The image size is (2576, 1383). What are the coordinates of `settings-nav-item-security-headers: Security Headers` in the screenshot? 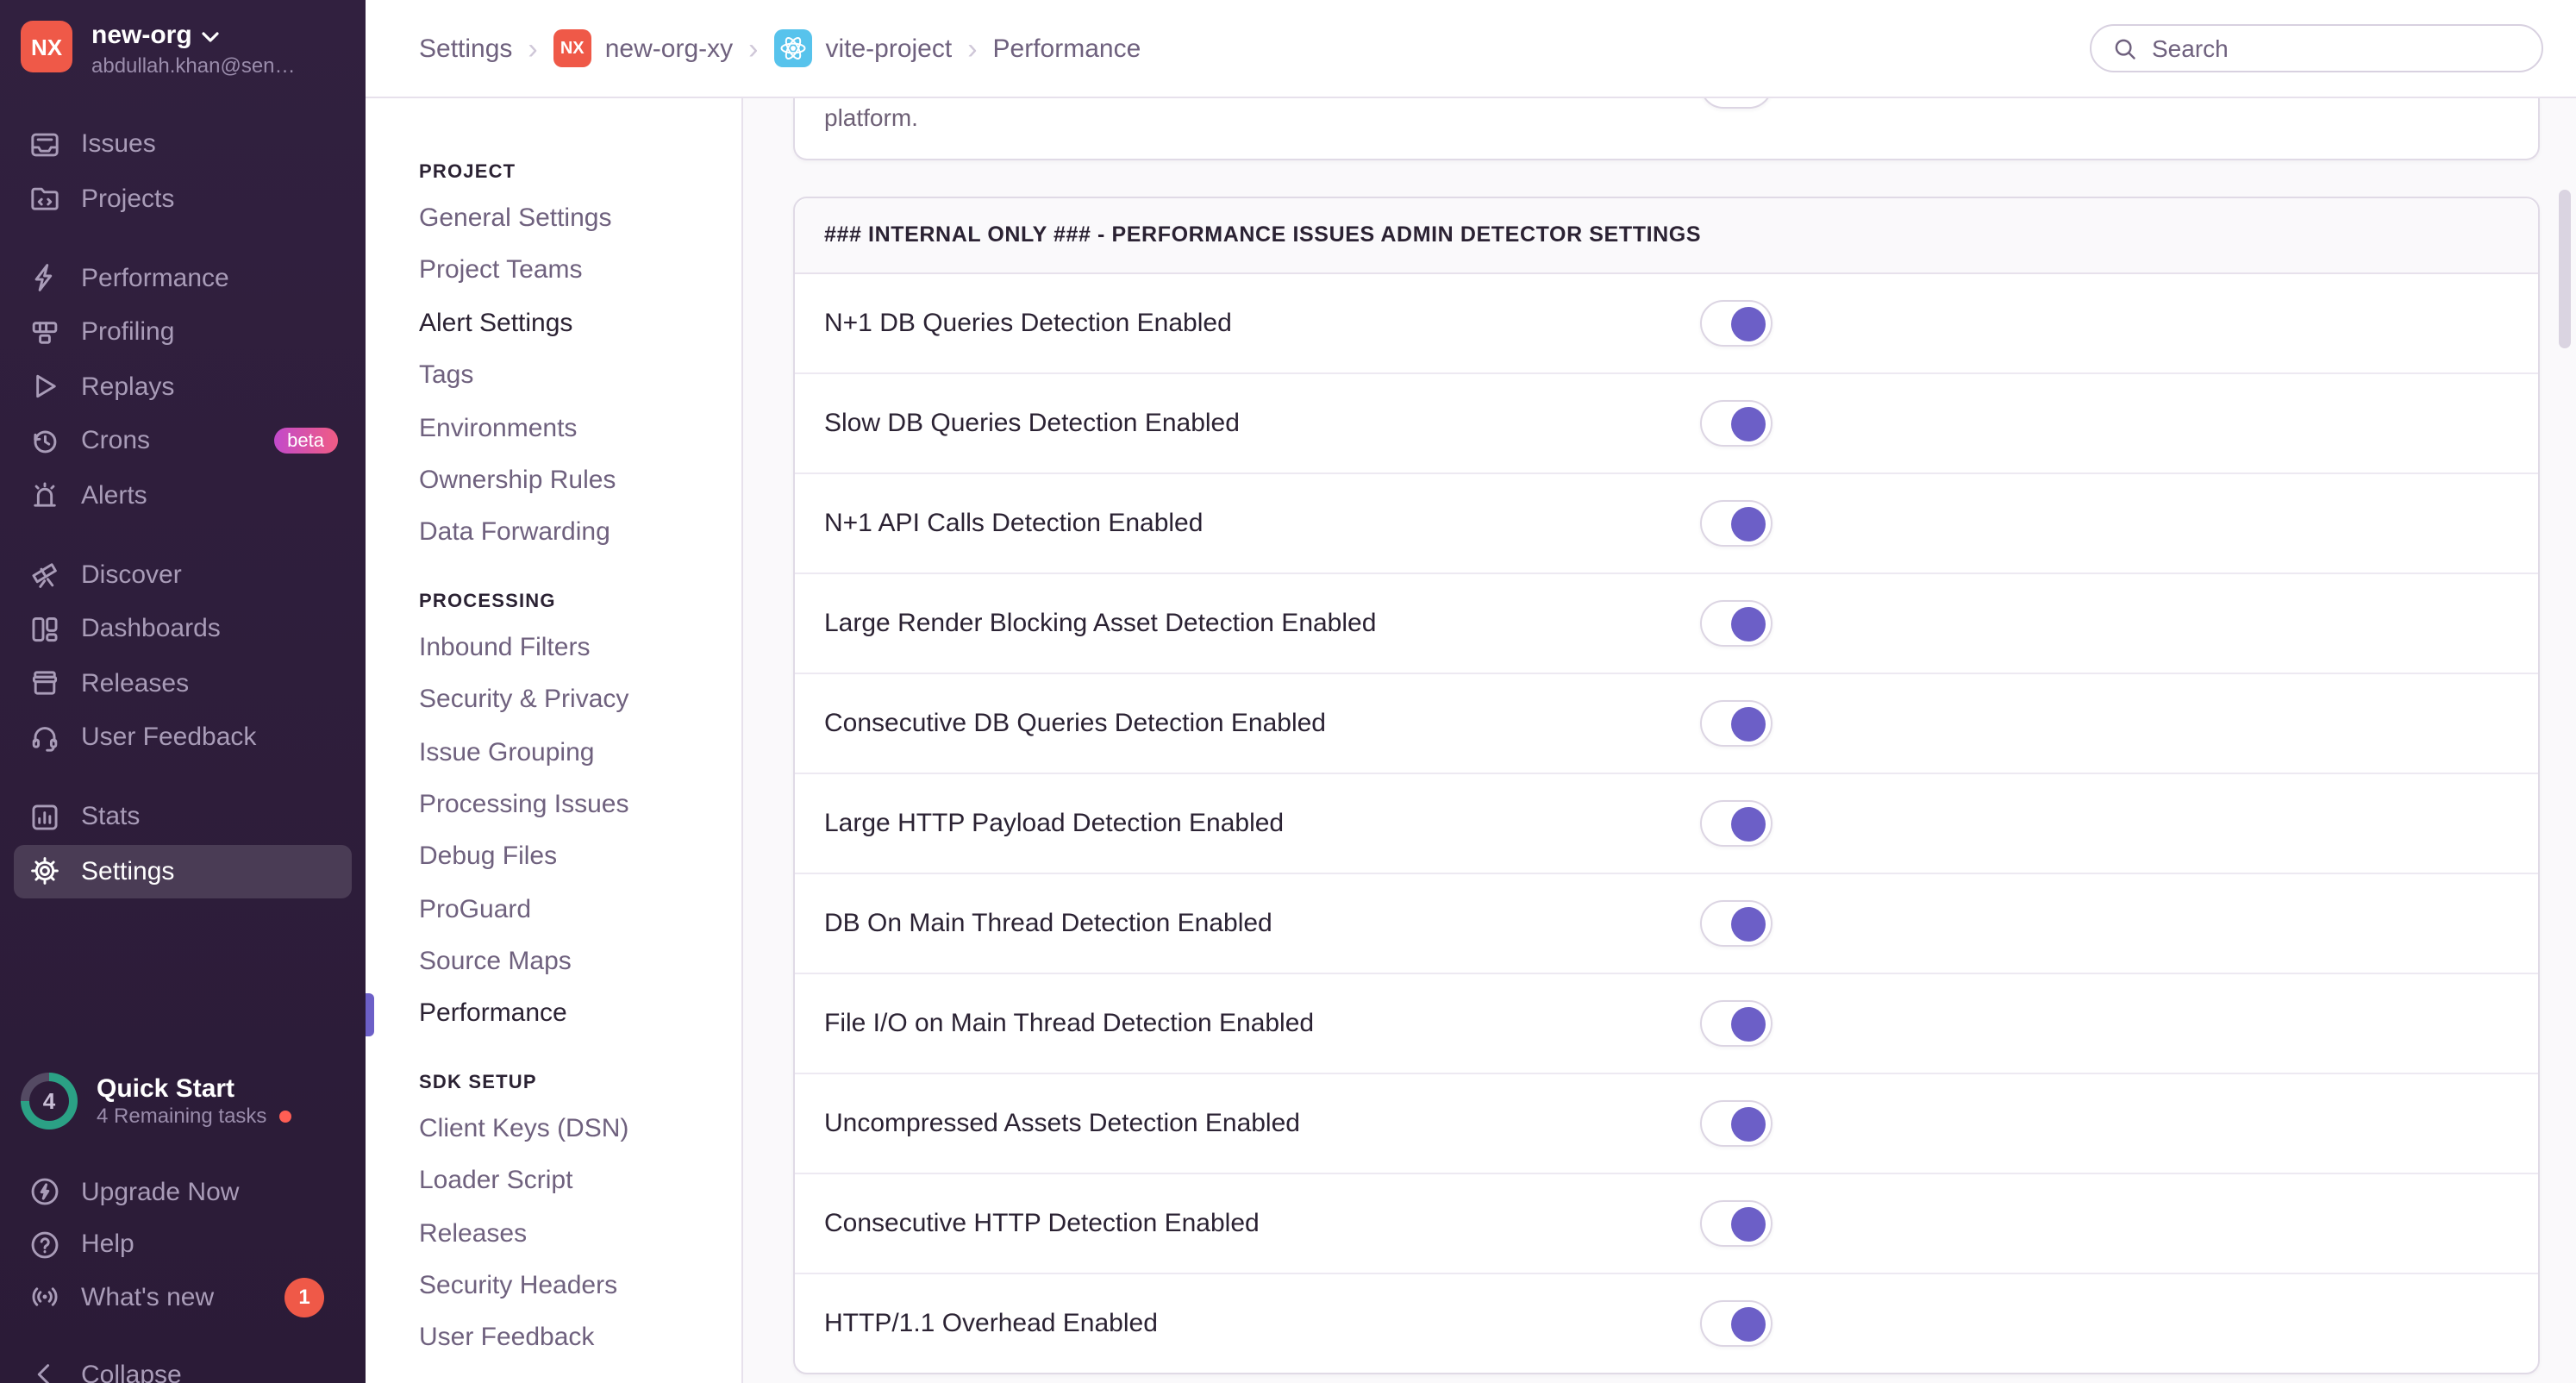 It's located at (580, 1287).